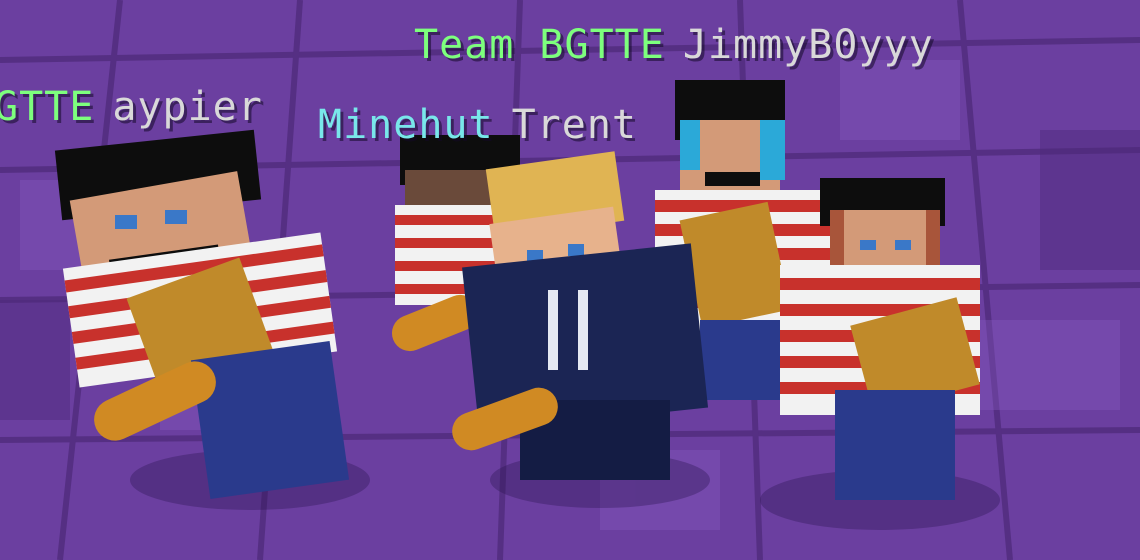 Image resolution: width=1140 pixels, height=560 pixels. What do you see at coordinates (47, 107) in the screenshot?
I see `nametag-team-label: GTTE` at bounding box center [47, 107].